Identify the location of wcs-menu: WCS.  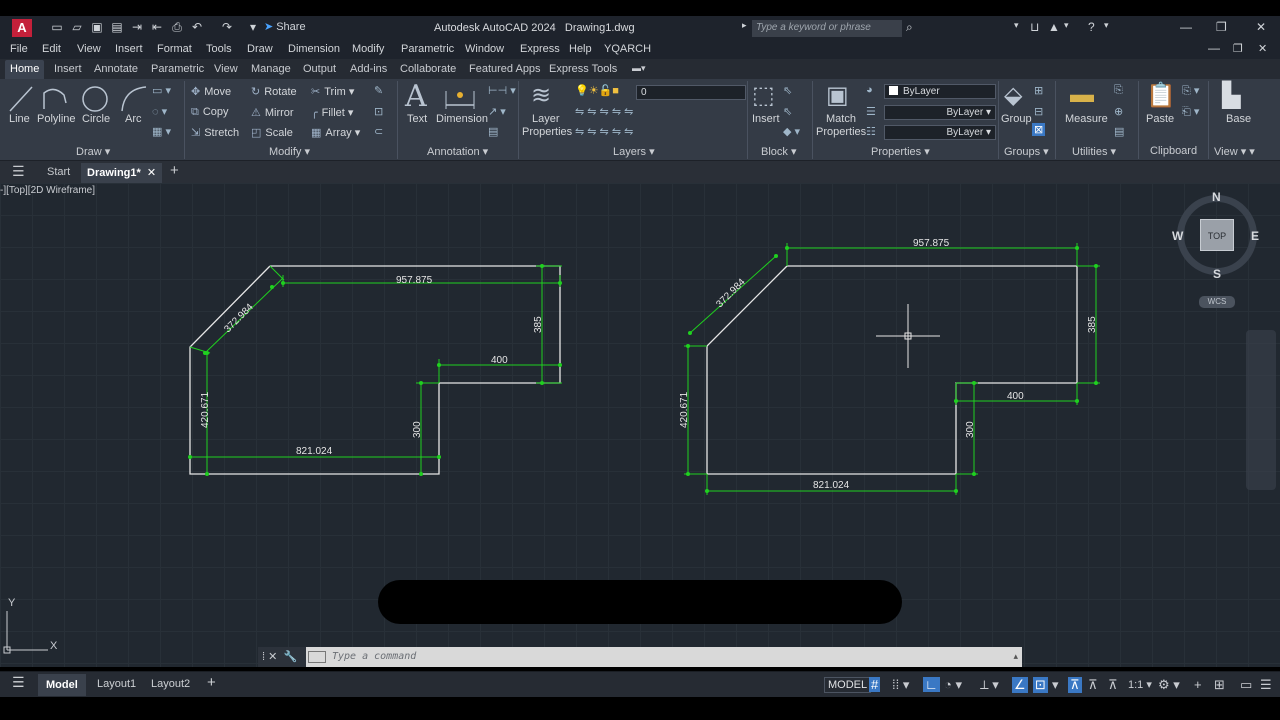
(1217, 302).